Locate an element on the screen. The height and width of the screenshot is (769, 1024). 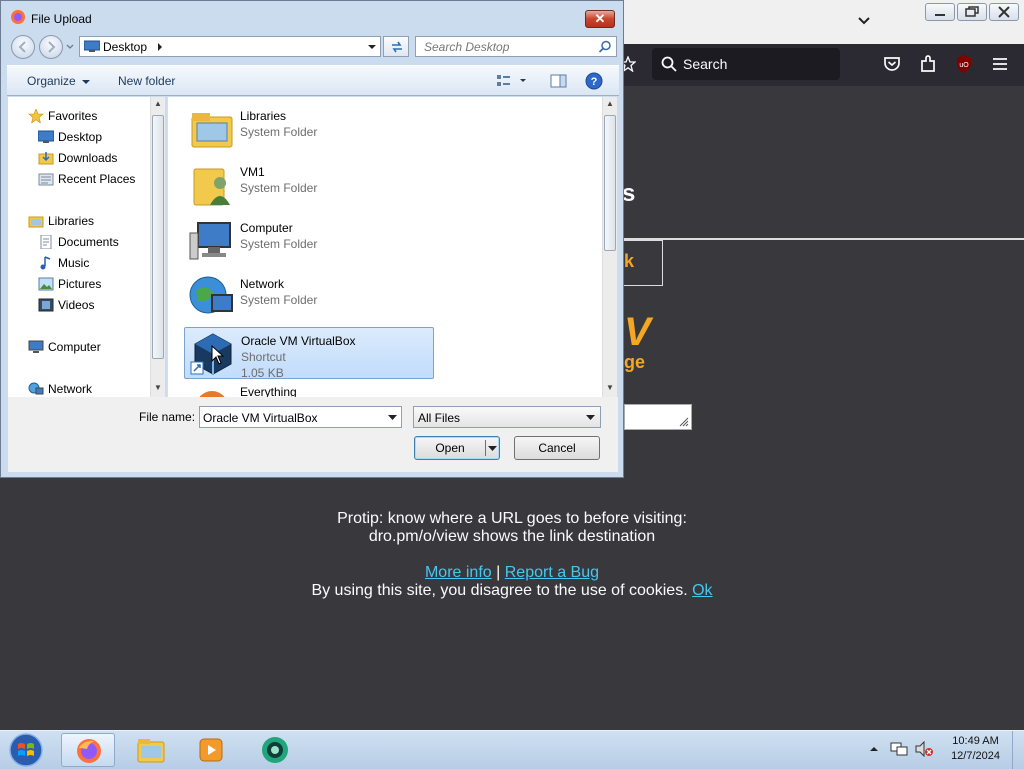
file-pane-scrollbar: ▲ ▼ is located at coordinates (609, 247).